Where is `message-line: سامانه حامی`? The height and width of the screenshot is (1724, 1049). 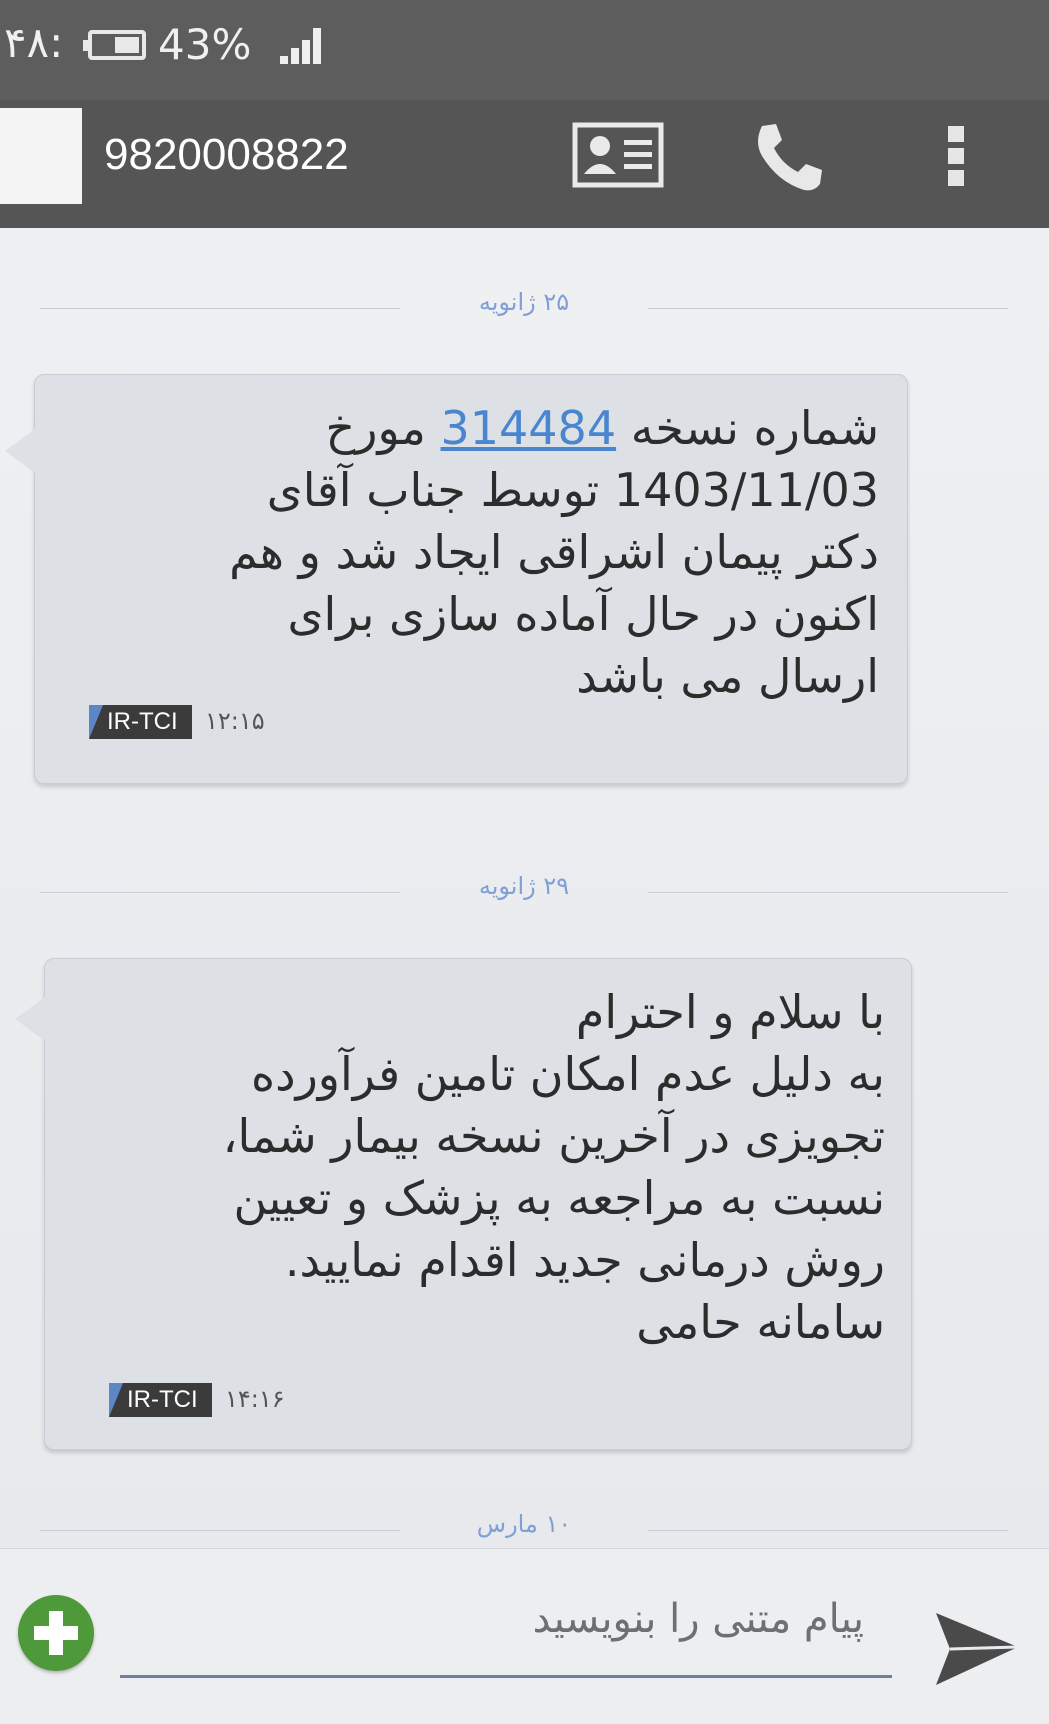 message-line: سامانه حامی is located at coordinates (760, 1322).